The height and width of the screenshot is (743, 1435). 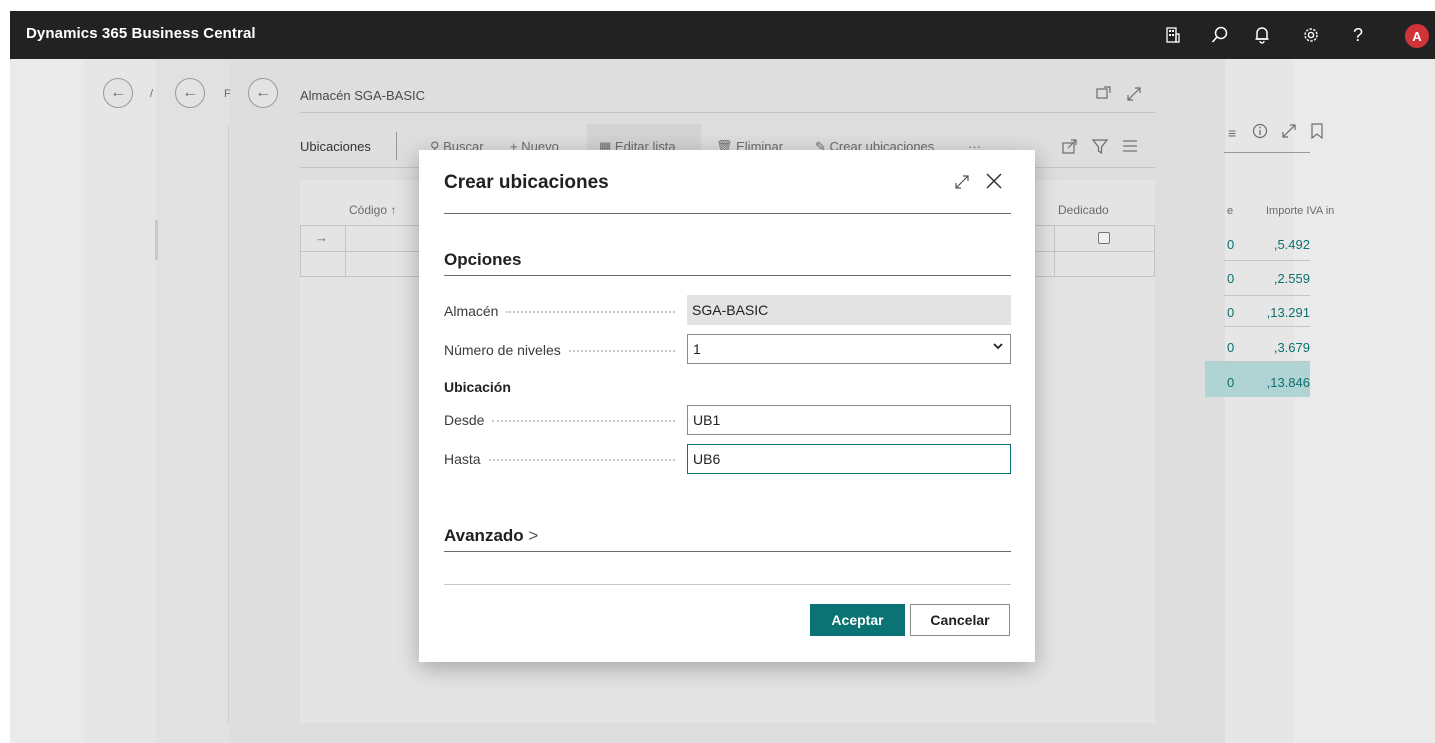 I want to click on column-header-code-label: Código, so click(x=368, y=210).